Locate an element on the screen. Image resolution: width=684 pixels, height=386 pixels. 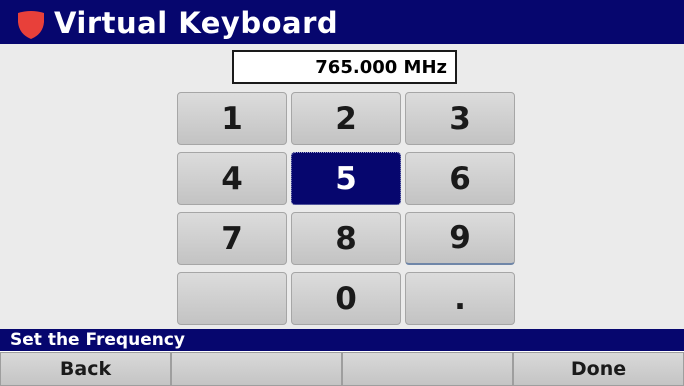
page-title: Virtual Keyboard is located at coordinates (196, 23).